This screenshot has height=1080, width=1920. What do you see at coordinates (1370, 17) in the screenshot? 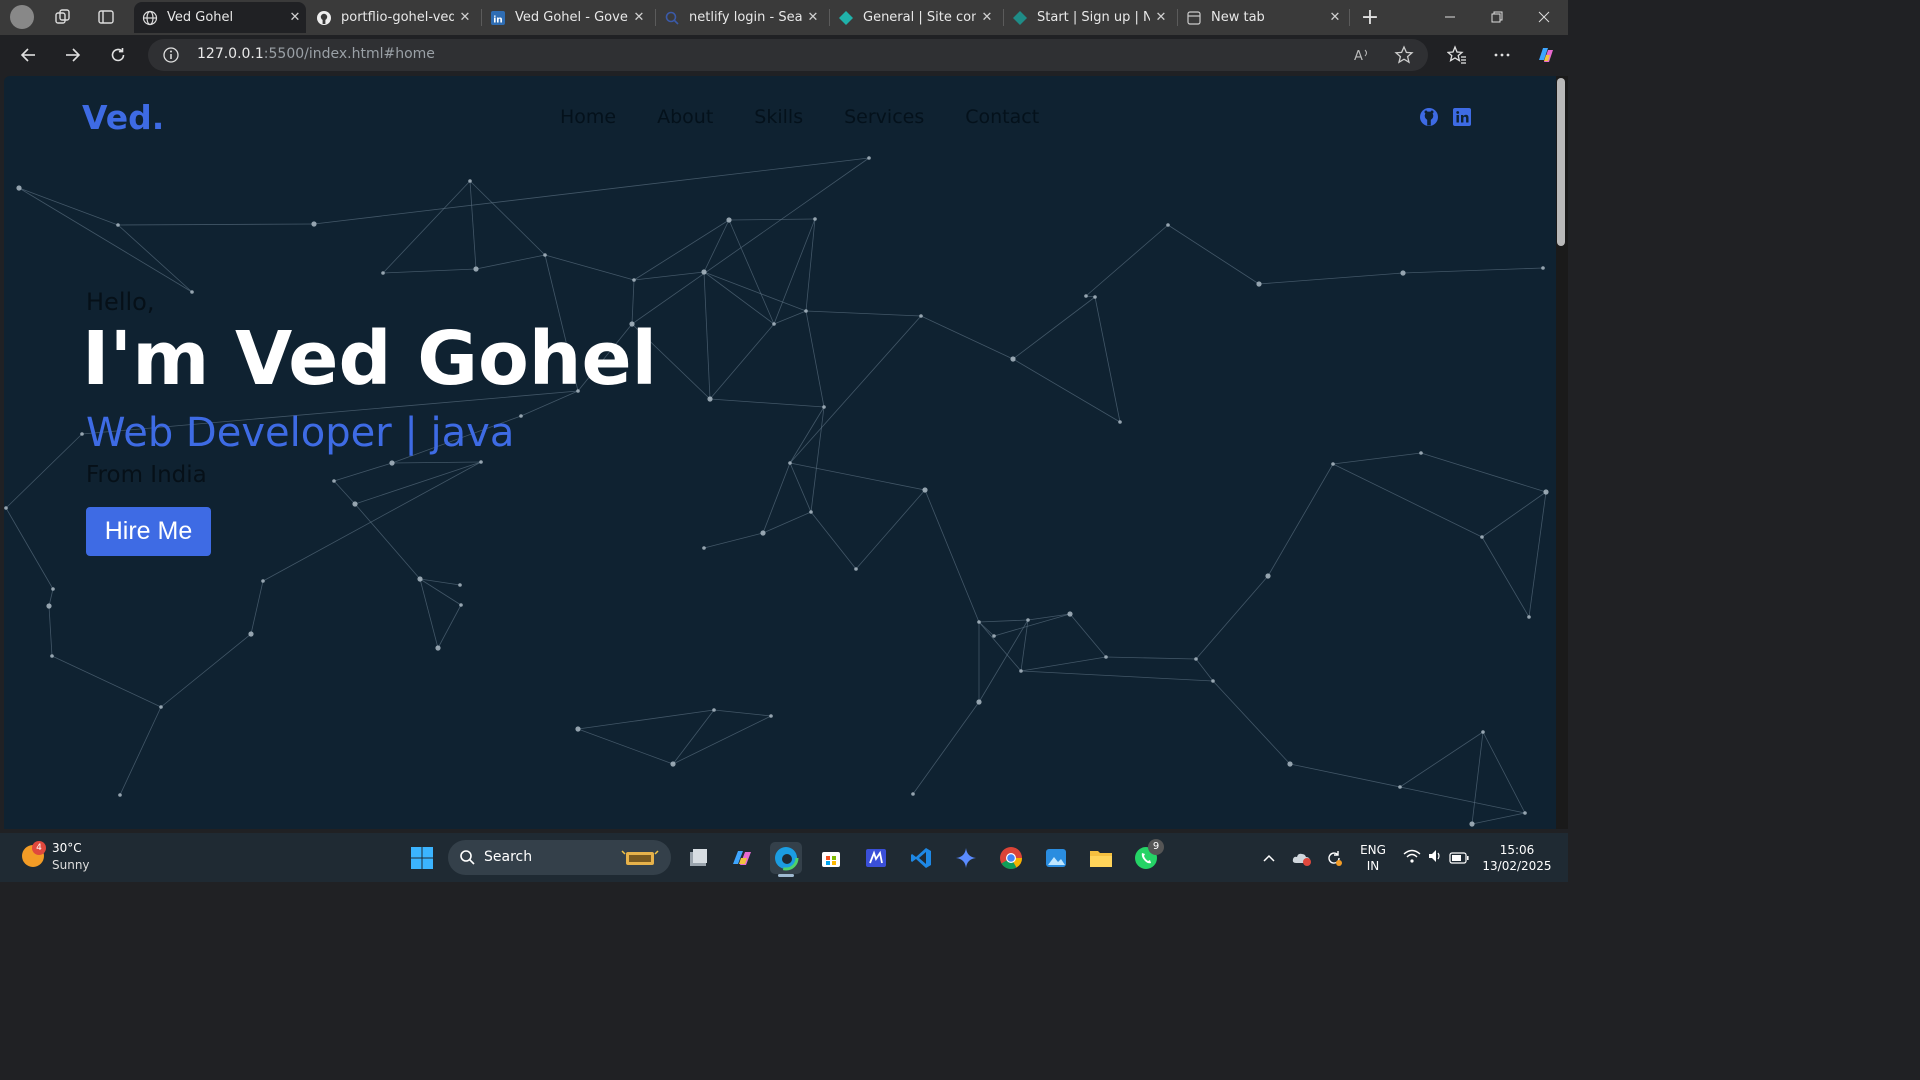
I see `new-tab-button: +` at bounding box center [1370, 17].